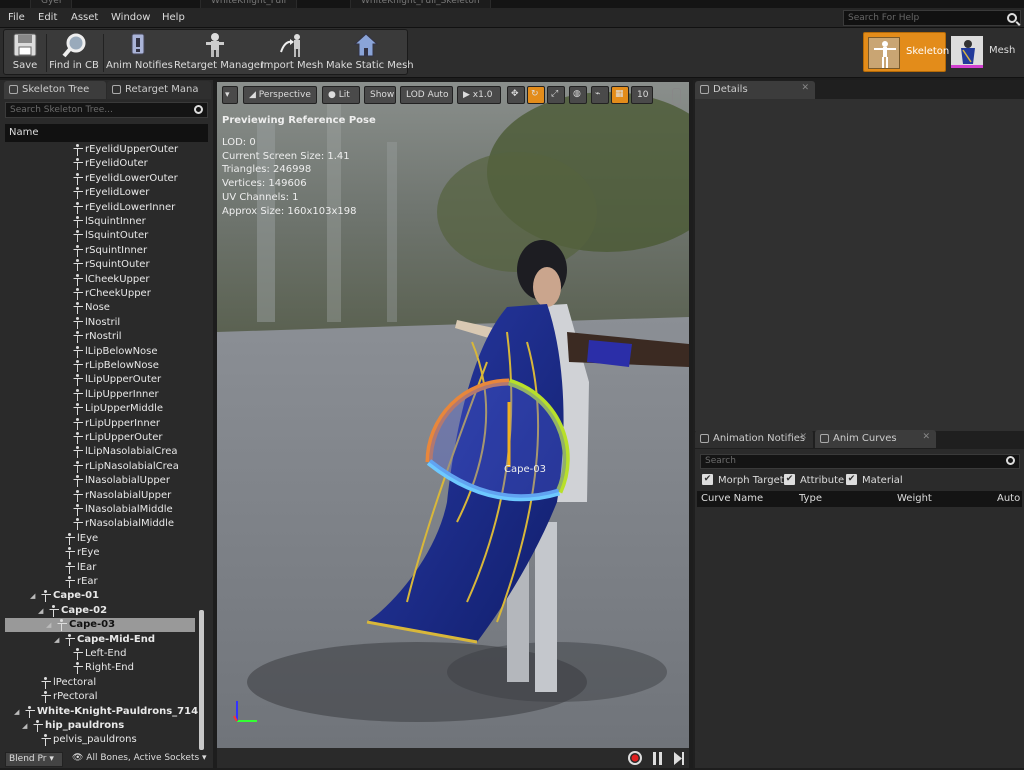 This screenshot has height=770, width=1024. Describe the element at coordinates (100, 697) in the screenshot. I see `tree-row: rPectoral` at that location.